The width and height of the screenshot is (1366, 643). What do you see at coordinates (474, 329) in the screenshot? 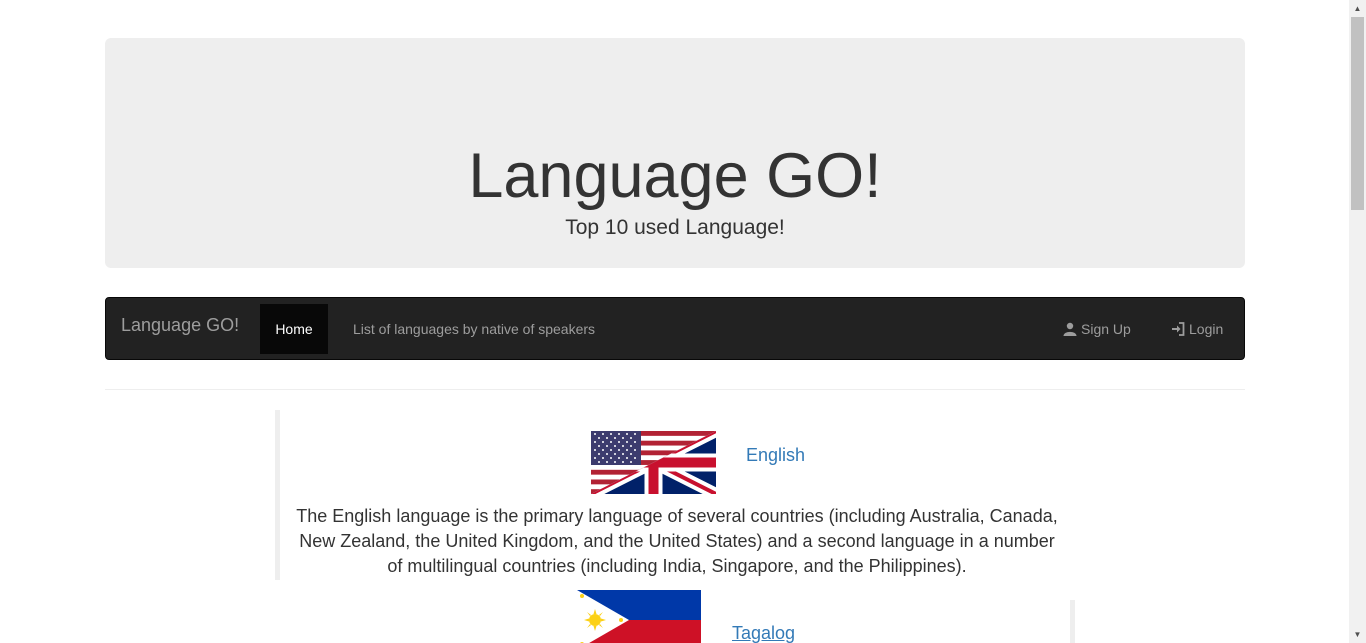
I see `nav-list-link: List of languages by native of speakers` at bounding box center [474, 329].